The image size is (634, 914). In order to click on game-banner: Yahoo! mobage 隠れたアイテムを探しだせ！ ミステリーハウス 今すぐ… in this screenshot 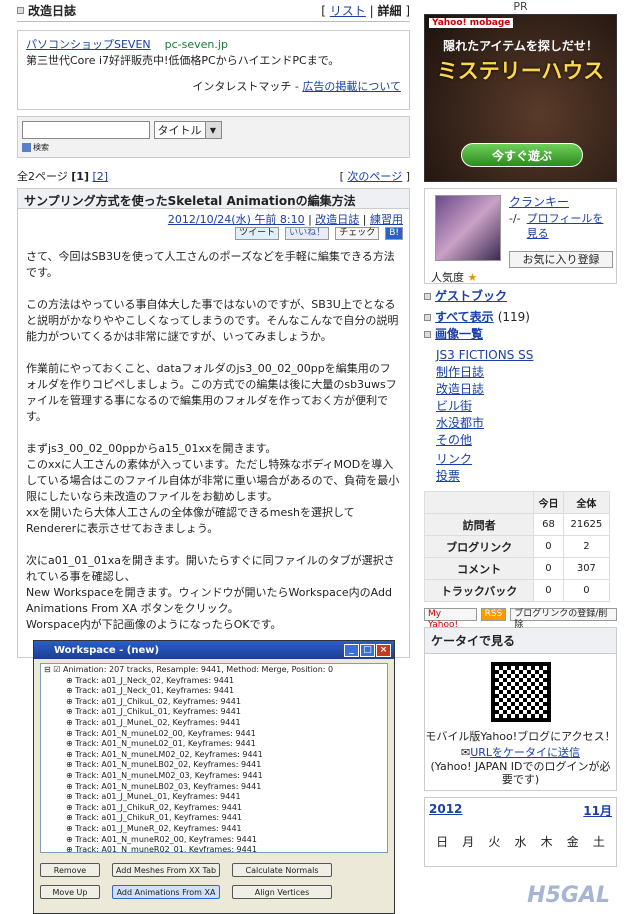, I will do `click(520, 98)`.